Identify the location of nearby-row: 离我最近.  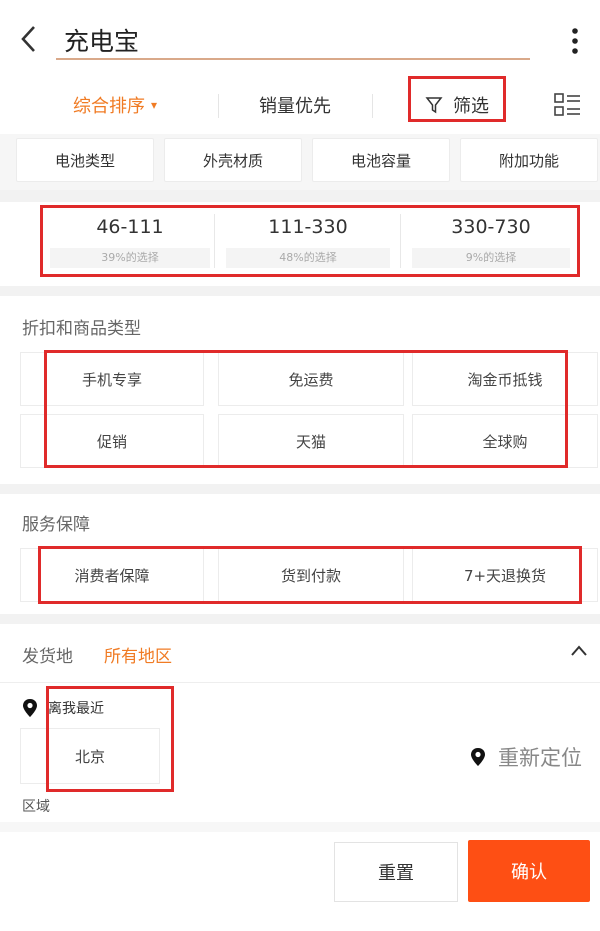
(122, 708).